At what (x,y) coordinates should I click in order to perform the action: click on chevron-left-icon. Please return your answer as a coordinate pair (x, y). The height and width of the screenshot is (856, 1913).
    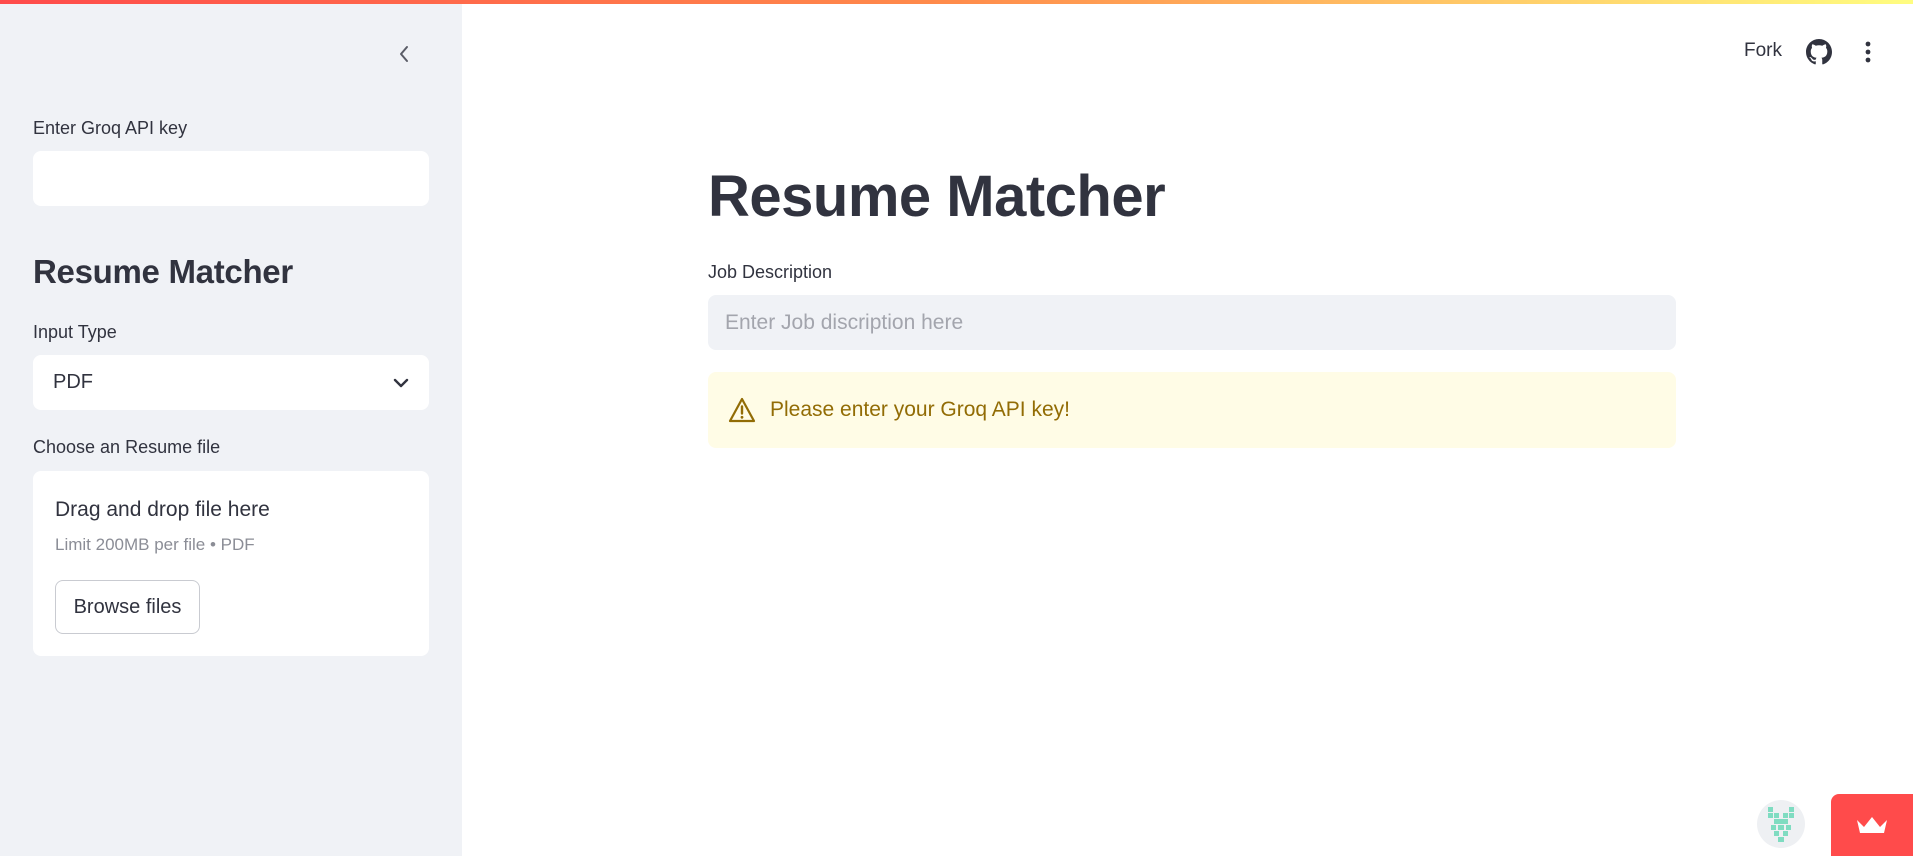
    Looking at the image, I should click on (404, 54).